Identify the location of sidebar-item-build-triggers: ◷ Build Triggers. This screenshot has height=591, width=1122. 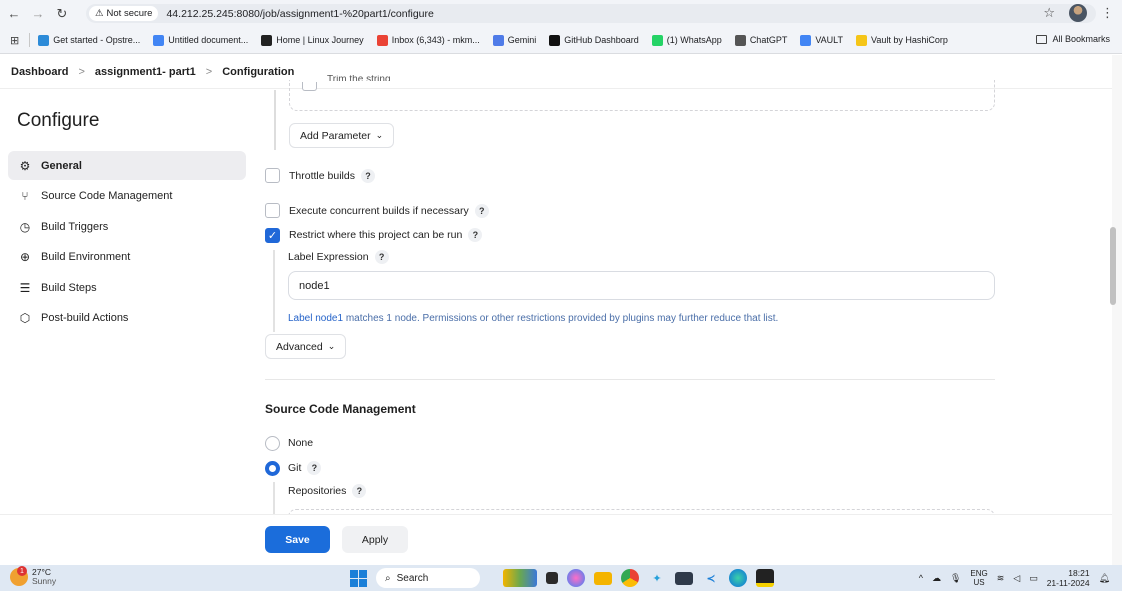
(127, 226).